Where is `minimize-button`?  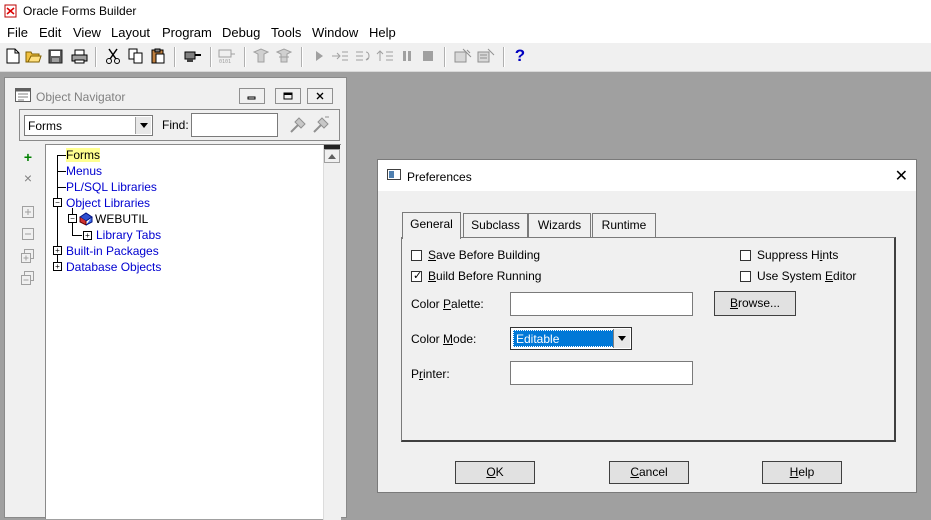 minimize-button is located at coordinates (252, 96).